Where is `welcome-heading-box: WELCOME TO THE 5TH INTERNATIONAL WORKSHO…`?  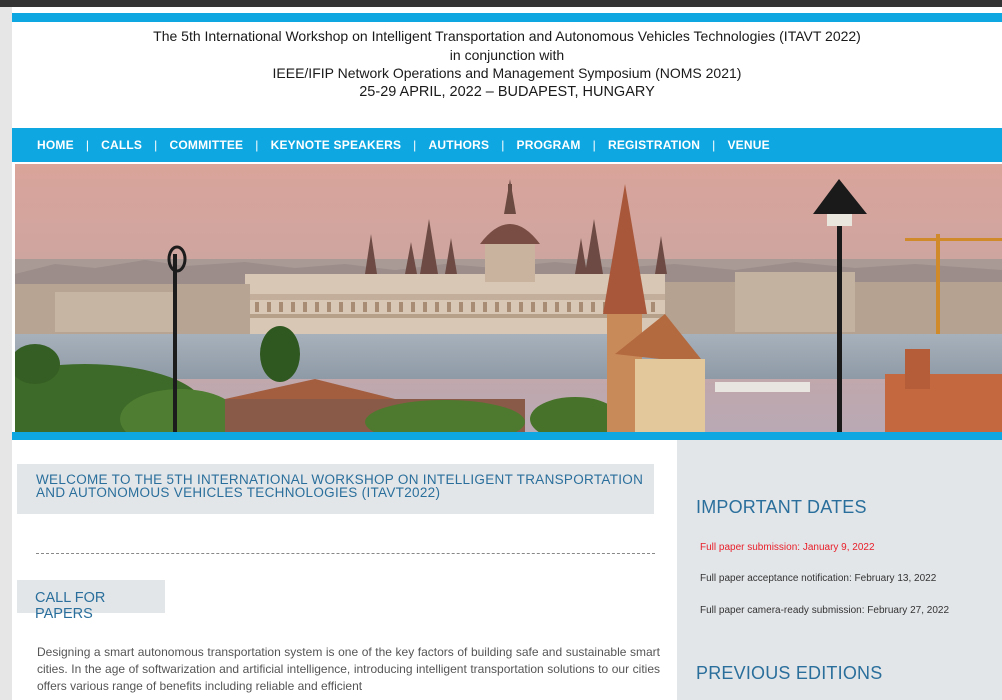 welcome-heading-box: WELCOME TO THE 5TH INTERNATIONAL WORKSHO… is located at coordinates (335, 489).